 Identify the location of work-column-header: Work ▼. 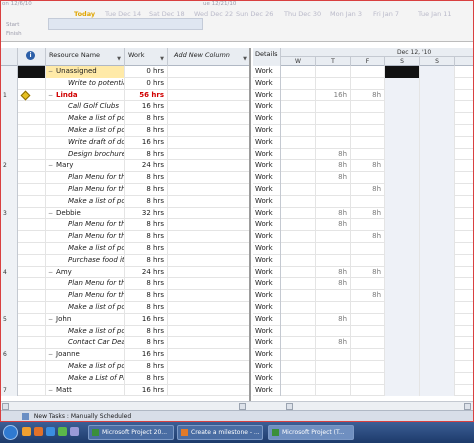
(146, 57).